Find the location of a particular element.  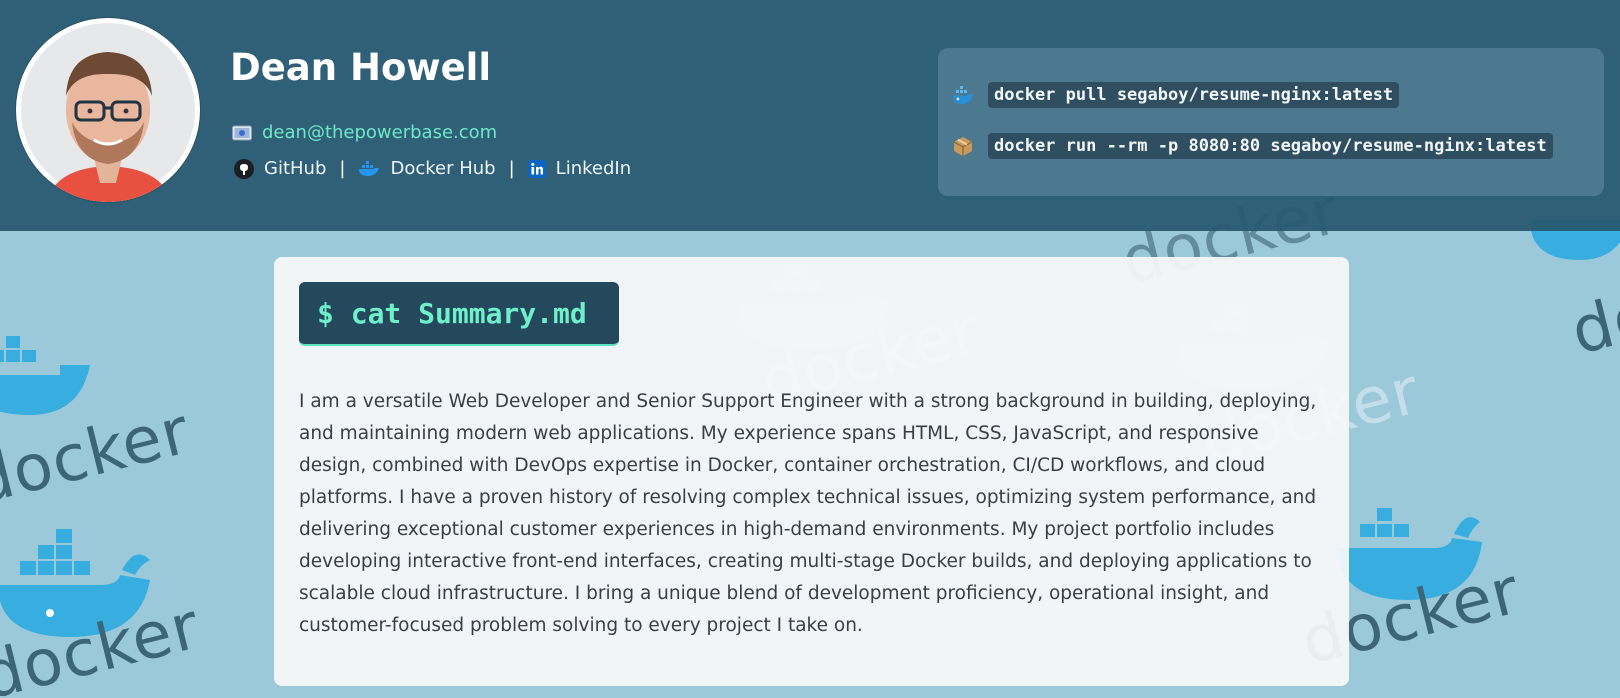

profile-photo is located at coordinates (108, 110).